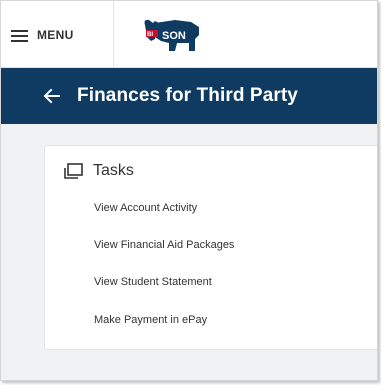  I want to click on topbar-divider, so click(113, 34).